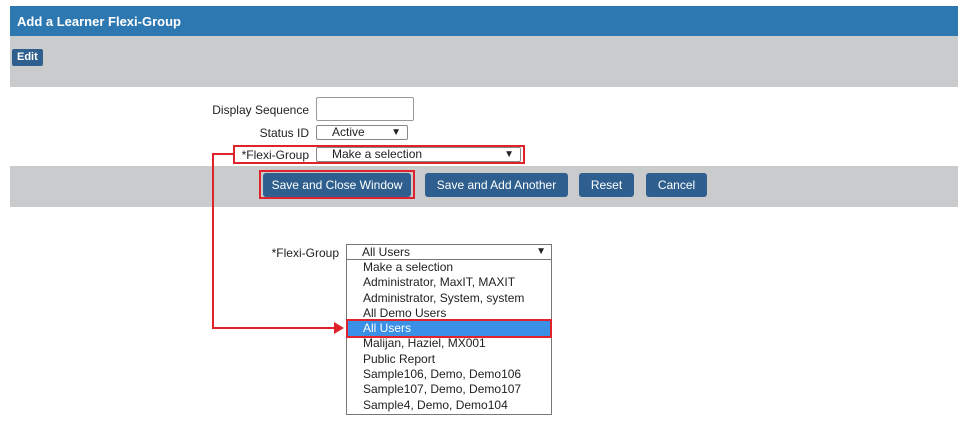 The height and width of the screenshot is (424, 968). What do you see at coordinates (496, 185) in the screenshot?
I see `save-and-add-another-button: Save and Add Another` at bounding box center [496, 185].